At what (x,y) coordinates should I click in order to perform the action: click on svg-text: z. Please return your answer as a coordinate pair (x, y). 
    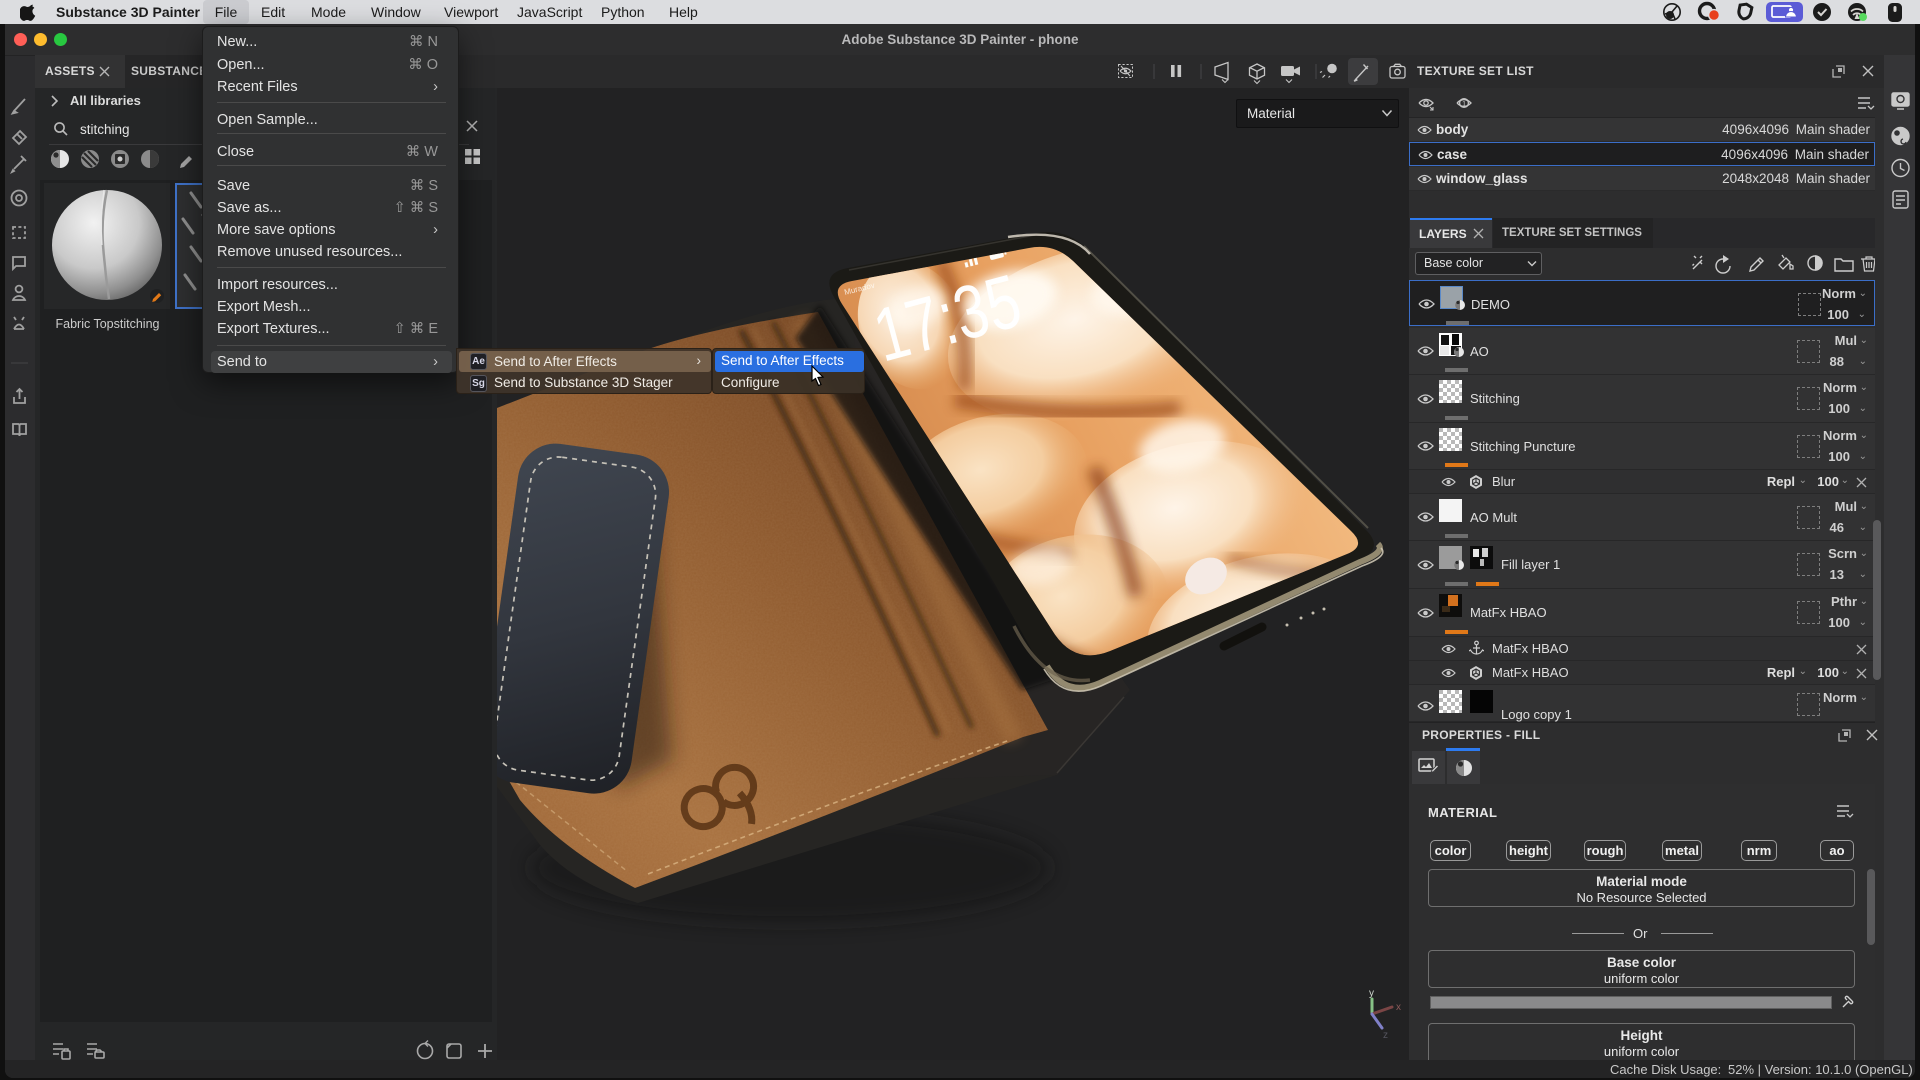
    Looking at the image, I should click on (1385, 1035).